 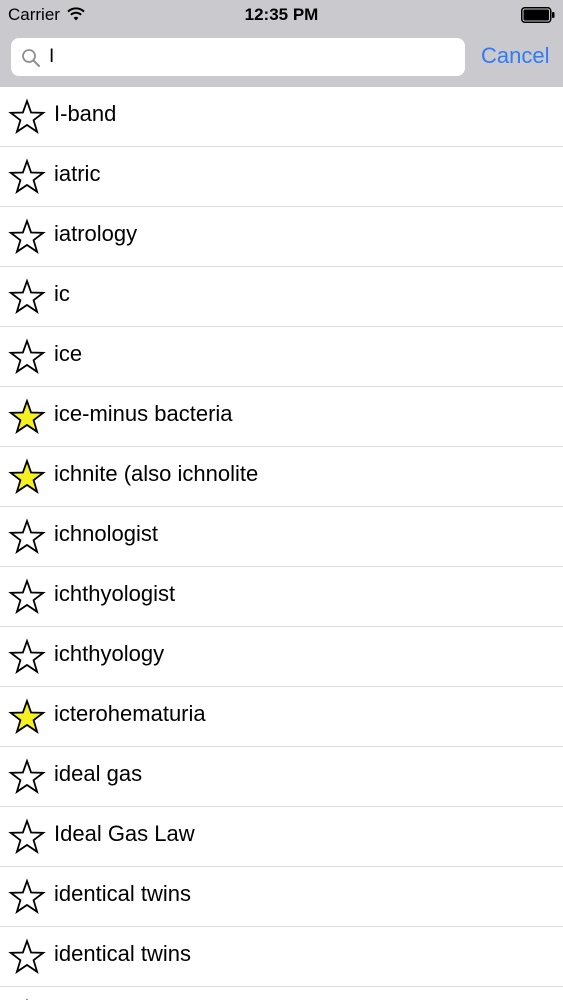 What do you see at coordinates (281, 357) in the screenshot?
I see `list-item: ice` at bounding box center [281, 357].